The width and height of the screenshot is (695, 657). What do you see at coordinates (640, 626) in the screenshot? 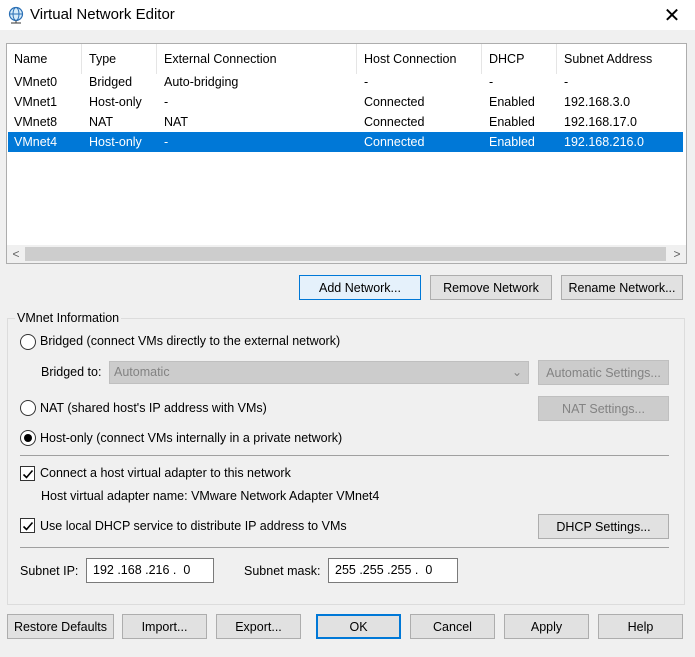
I see `help-button: Help` at bounding box center [640, 626].